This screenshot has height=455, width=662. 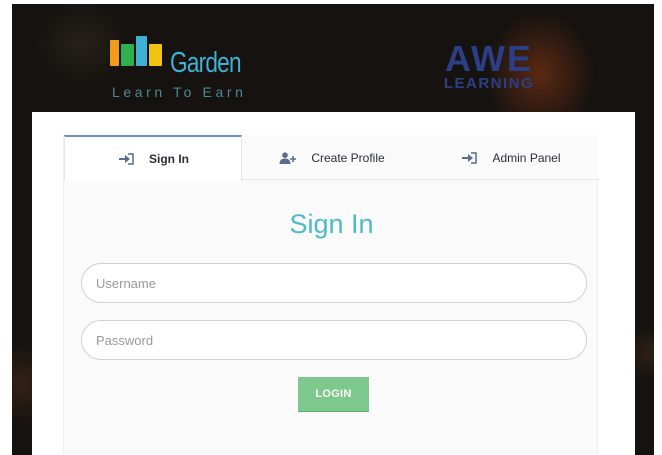 What do you see at coordinates (331, 224) in the screenshot?
I see `form-title: Sign In` at bounding box center [331, 224].